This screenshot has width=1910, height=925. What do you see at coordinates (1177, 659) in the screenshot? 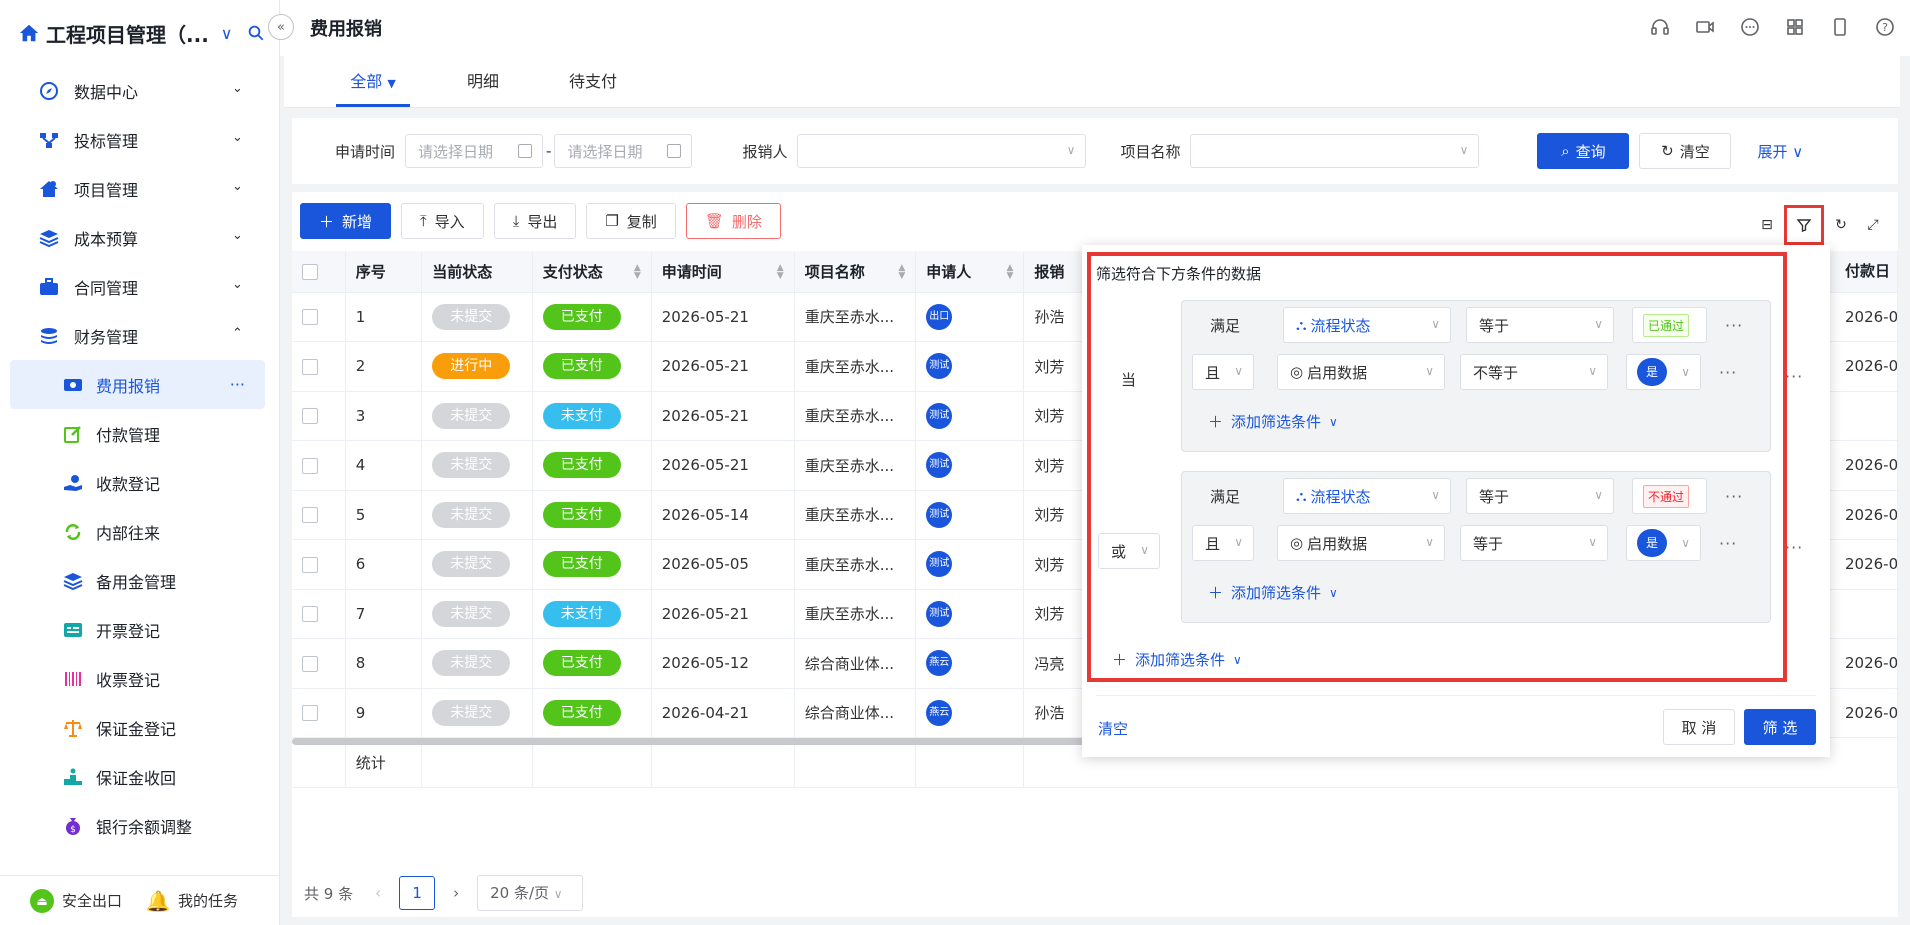
I see `add-root-condition-button: ＋ 添加筛选条件 ∨` at bounding box center [1177, 659].